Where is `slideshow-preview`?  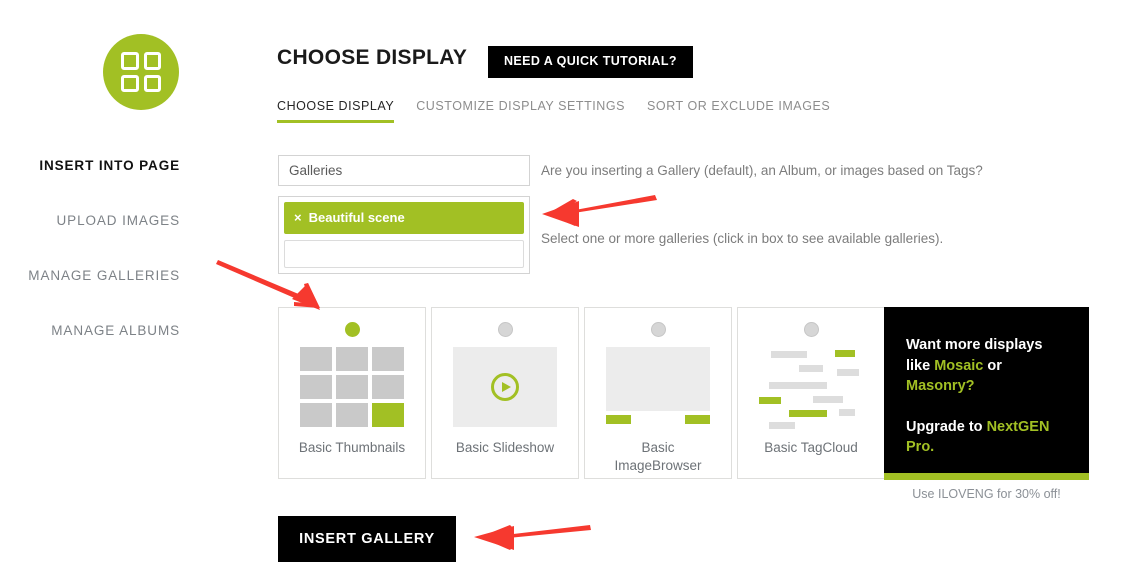
slideshow-preview is located at coordinates (505, 387).